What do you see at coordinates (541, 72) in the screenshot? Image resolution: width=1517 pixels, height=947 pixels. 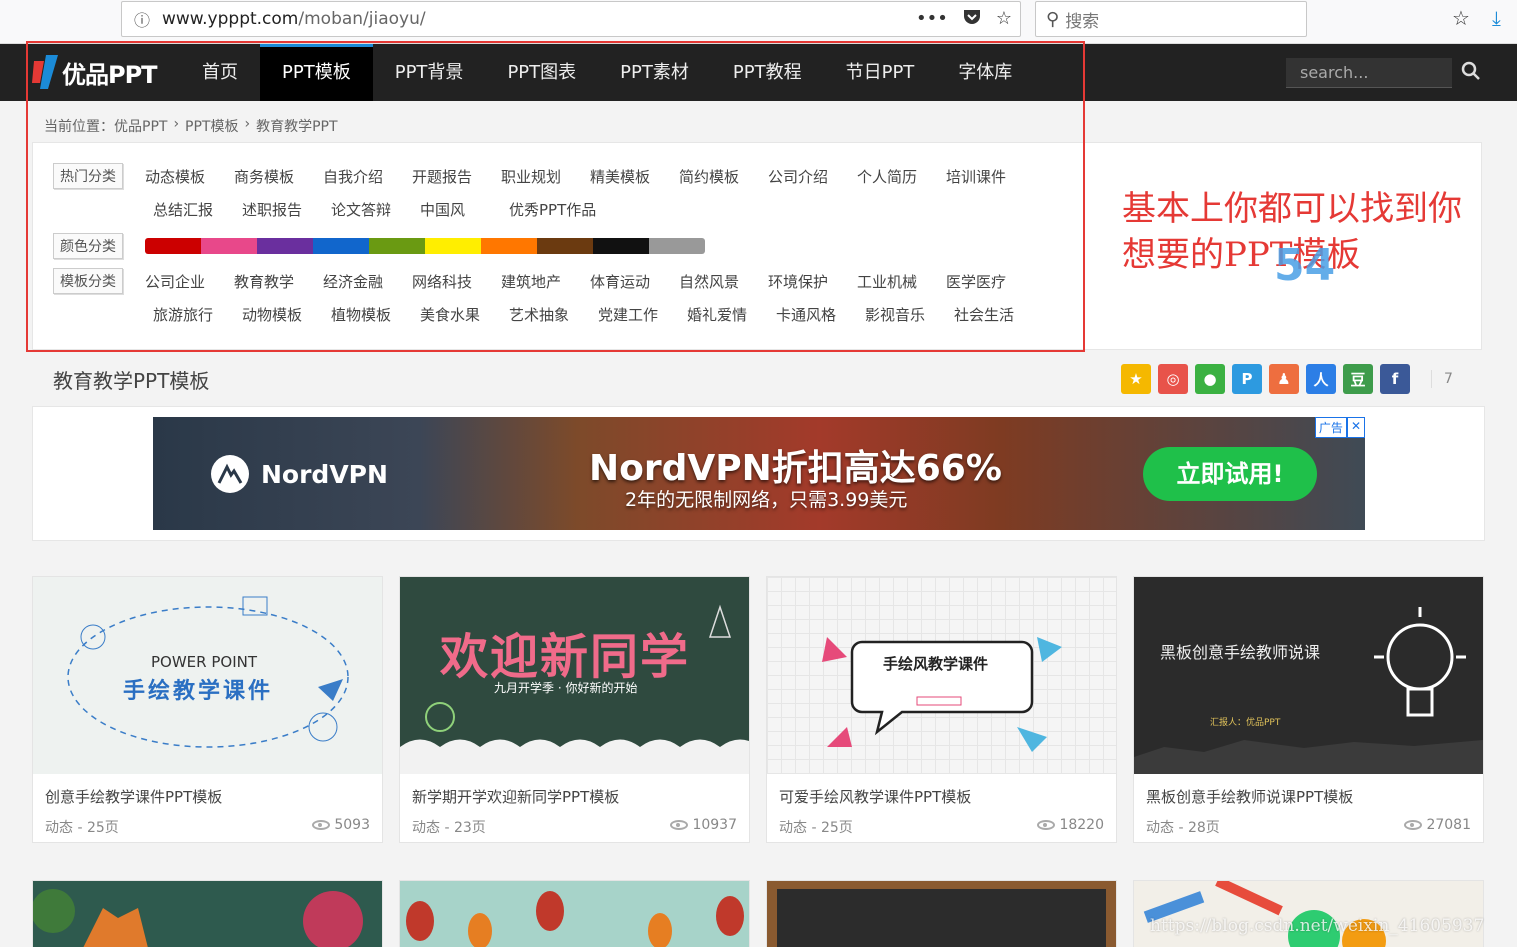 I see `nav-item-3: PPT图表` at bounding box center [541, 72].